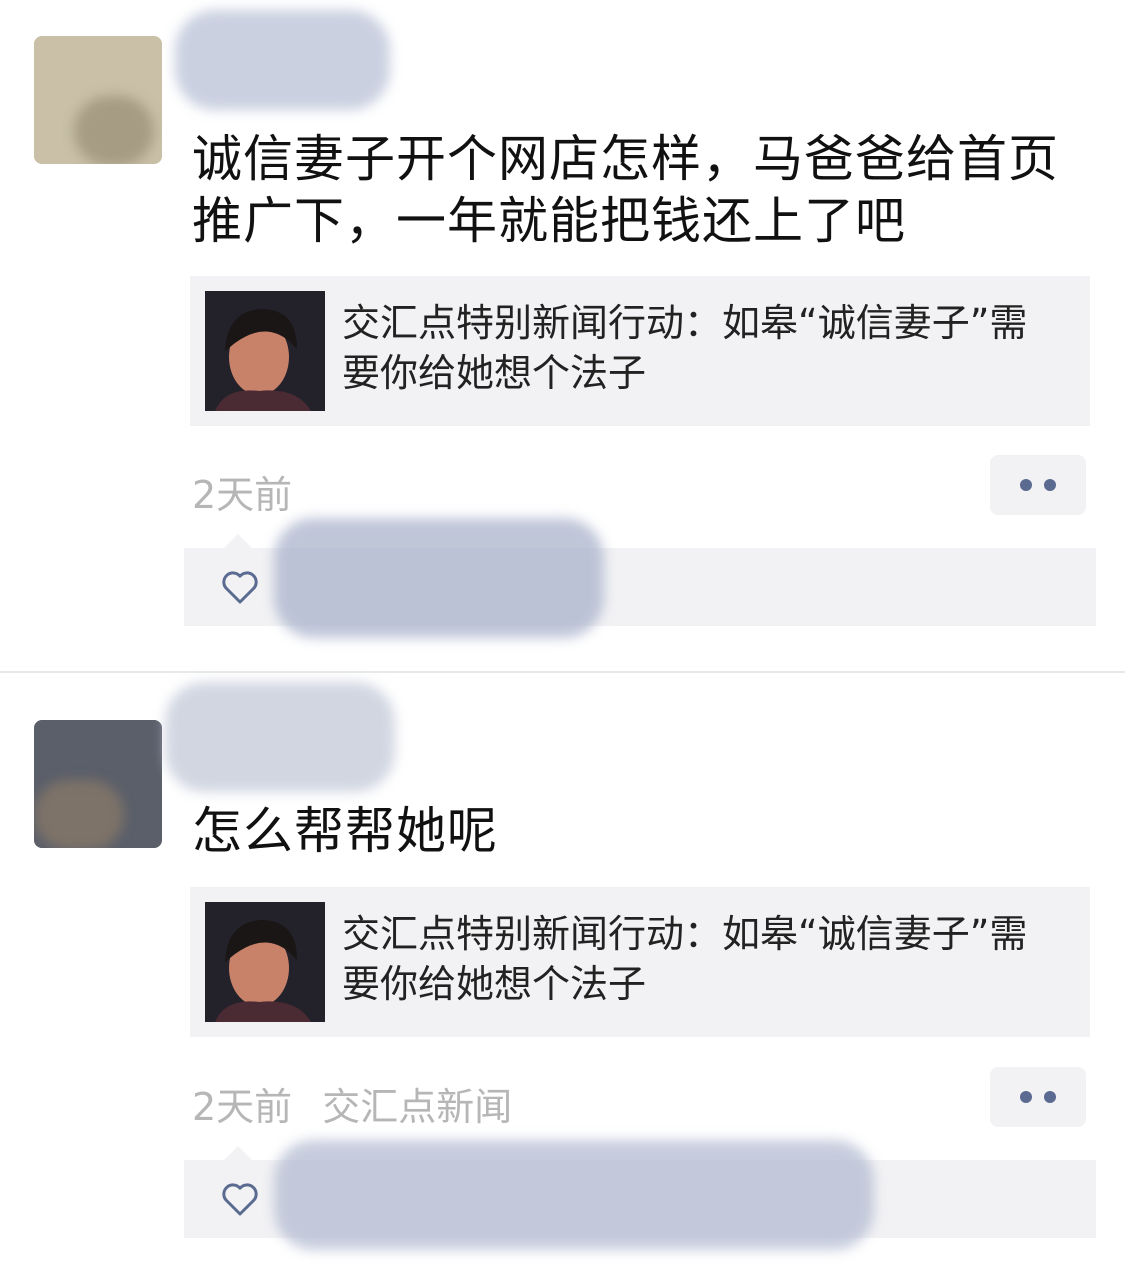 The width and height of the screenshot is (1125, 1280). What do you see at coordinates (625, 190) in the screenshot?
I see `post-text: 诚信妻子开个网店怎样，马爸爸给首页推广下，一年就能把钱还上了吧` at bounding box center [625, 190].